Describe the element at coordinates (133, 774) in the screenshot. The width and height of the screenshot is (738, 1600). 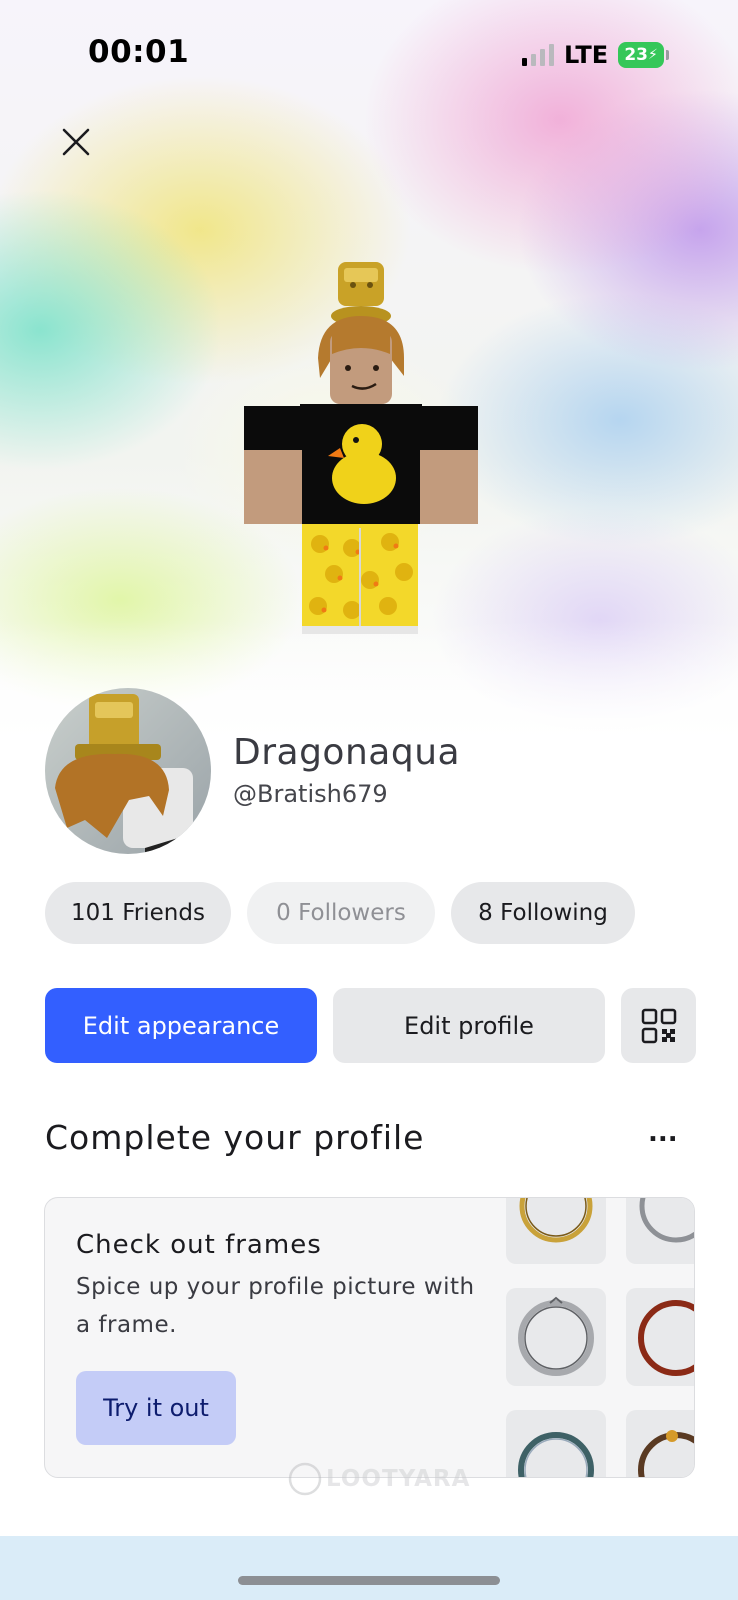
I see `avatar-headshot-image` at that location.